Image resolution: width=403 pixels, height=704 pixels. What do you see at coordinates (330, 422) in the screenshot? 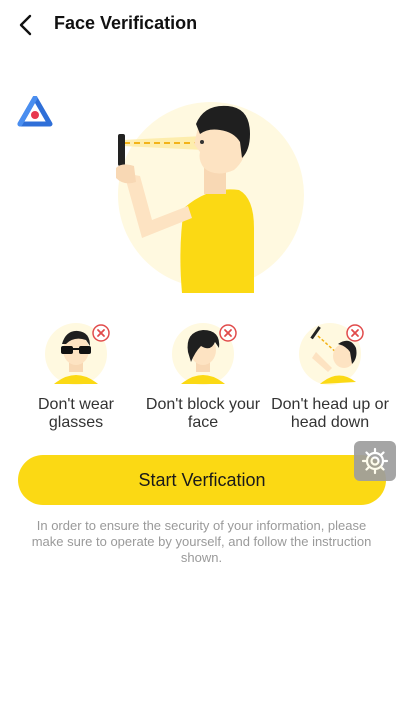
I see `tip-label-line2: head down` at bounding box center [330, 422].